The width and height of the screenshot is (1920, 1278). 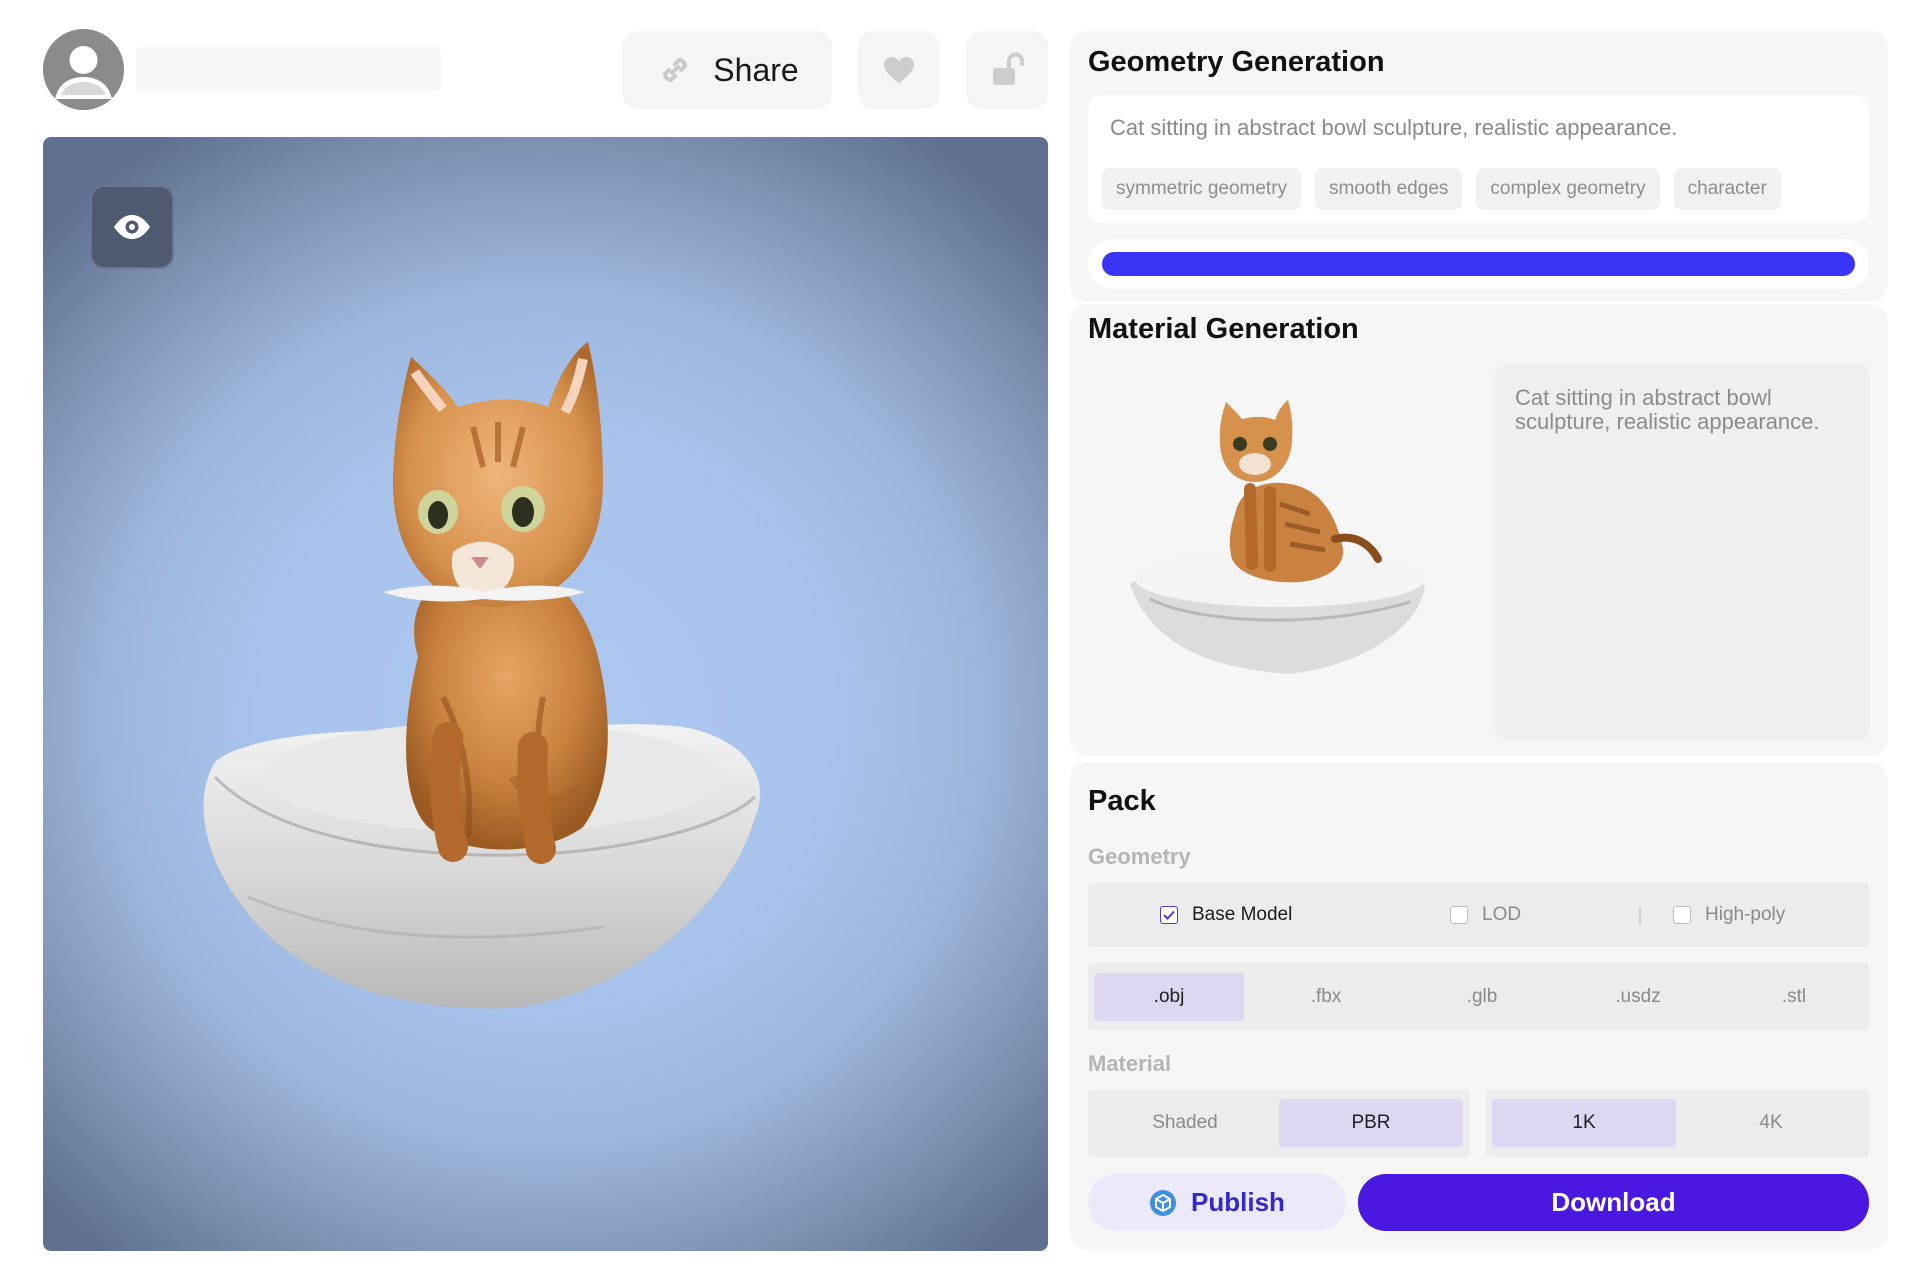 I want to click on heart-icon, so click(x=899, y=70).